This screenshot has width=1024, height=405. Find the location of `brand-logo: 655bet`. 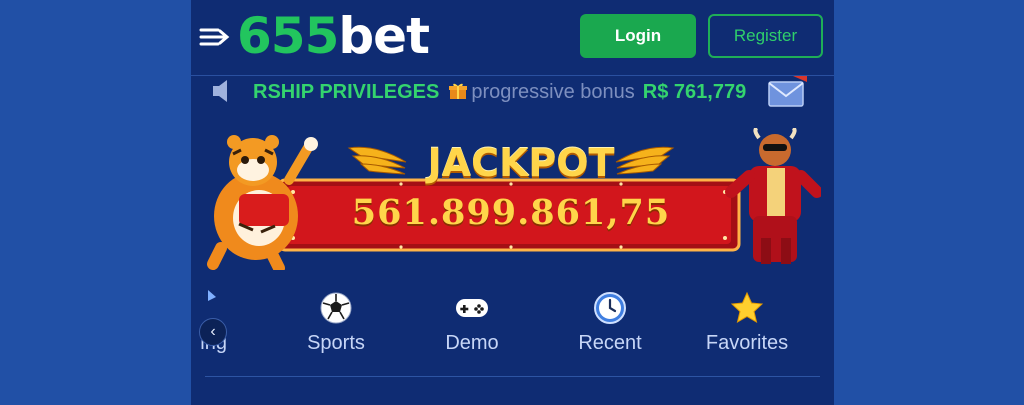

brand-logo: 655bet is located at coordinates (333, 36).